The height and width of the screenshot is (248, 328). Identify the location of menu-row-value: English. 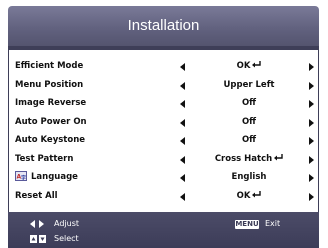
(249, 177).